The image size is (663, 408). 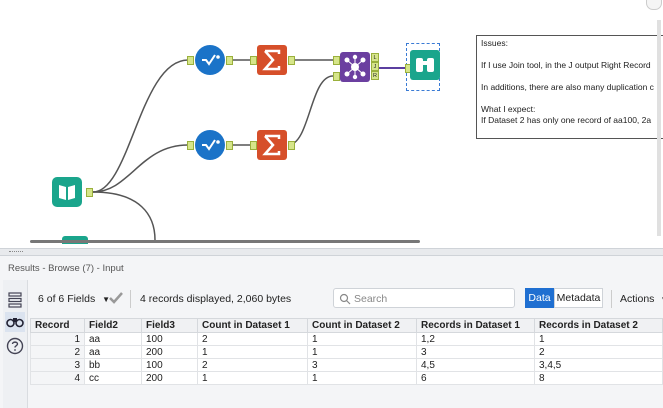 I want to click on table-cell: 8, so click(x=598, y=378).